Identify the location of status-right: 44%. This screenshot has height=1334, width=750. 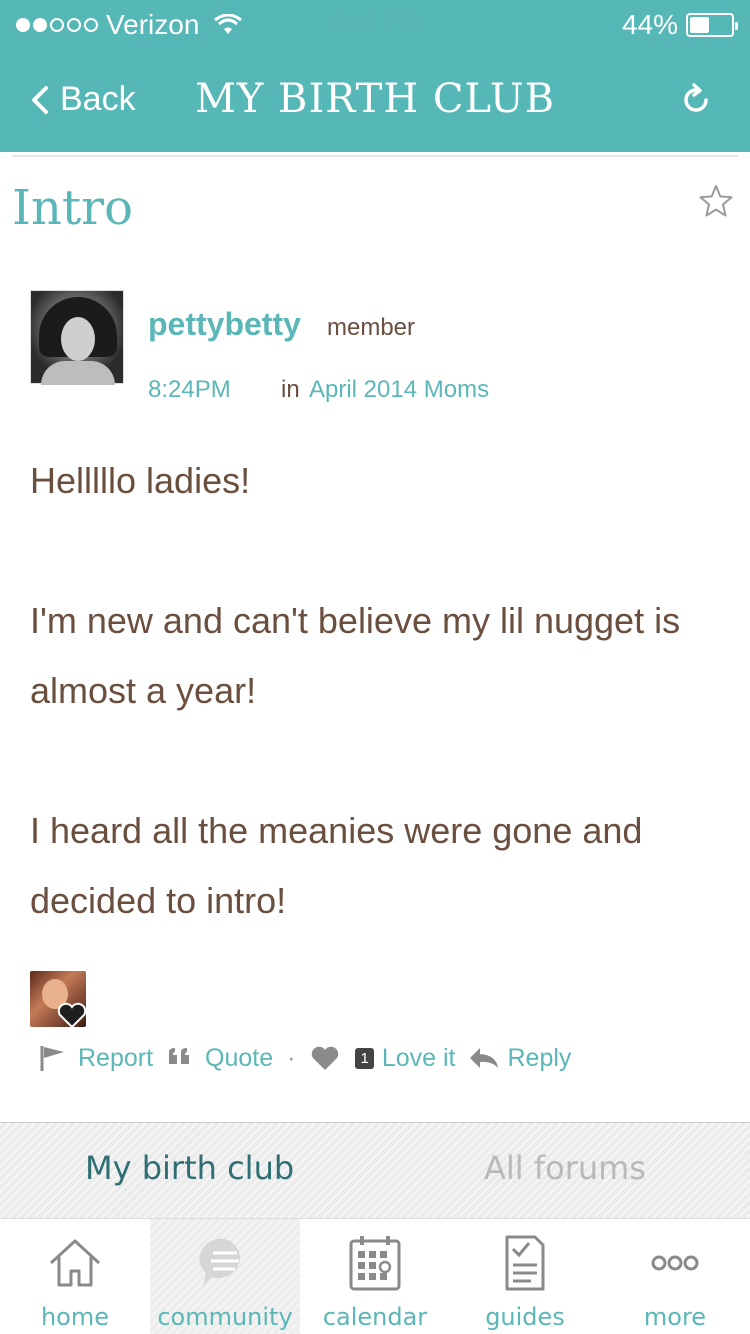
(679, 25).